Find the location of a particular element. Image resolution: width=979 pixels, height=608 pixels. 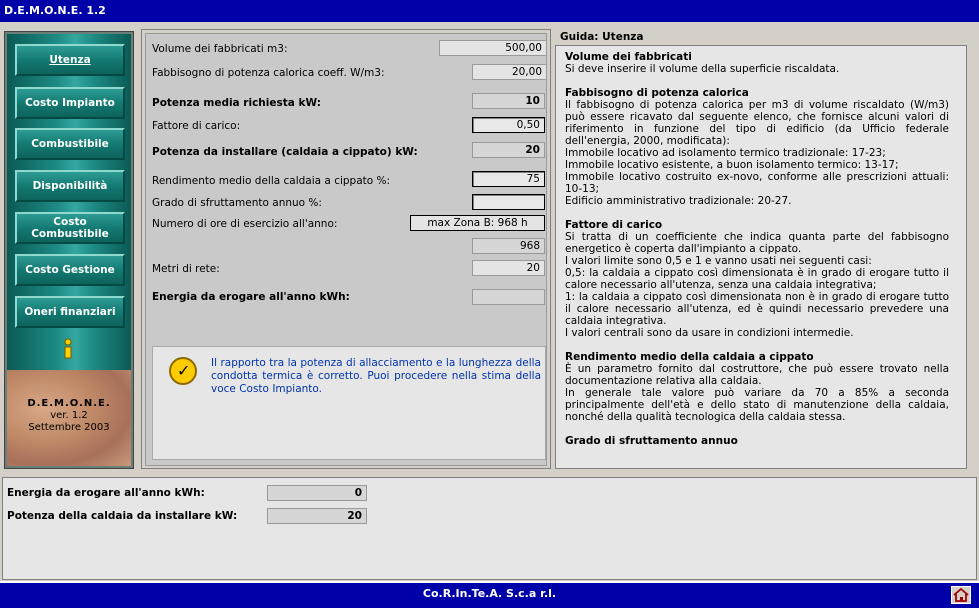

footer-bar: Co.R.In.Te.A. S.c.a r.l. is located at coordinates (489, 594).